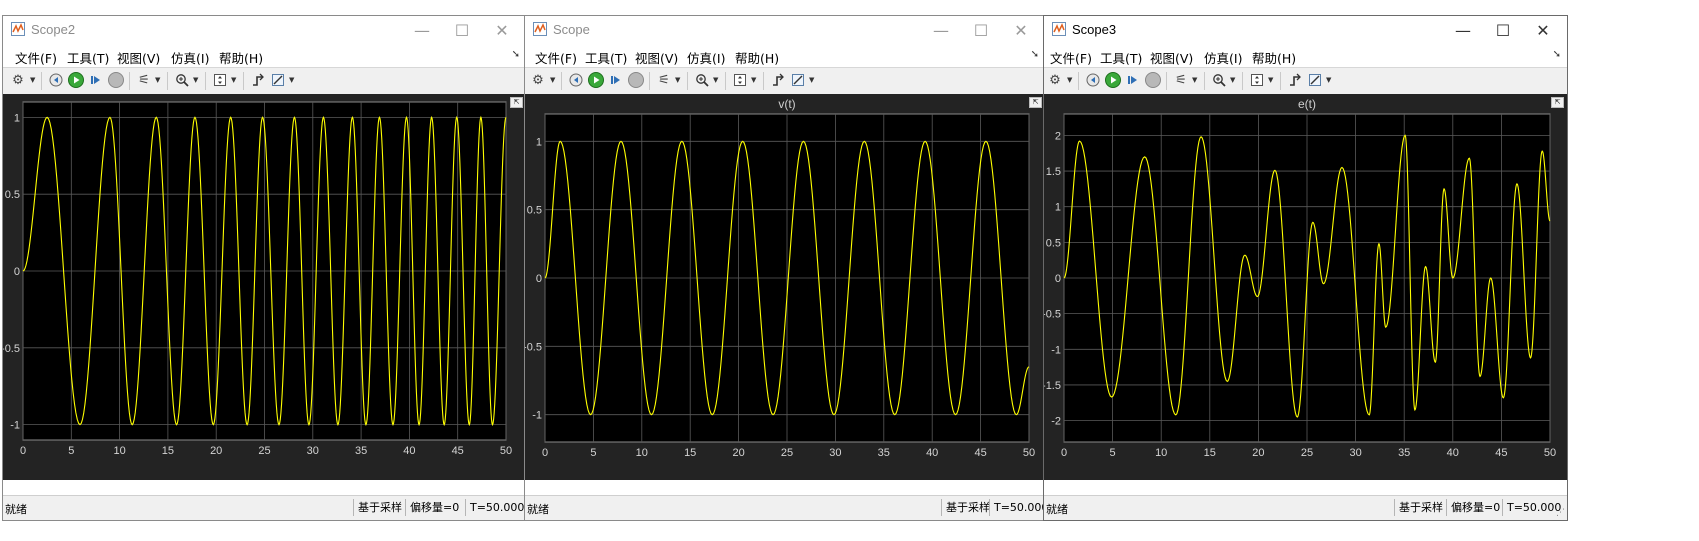 The image size is (1699, 541). What do you see at coordinates (1453, 453) in the screenshot?
I see `x-tick-label: 40` at bounding box center [1453, 453].